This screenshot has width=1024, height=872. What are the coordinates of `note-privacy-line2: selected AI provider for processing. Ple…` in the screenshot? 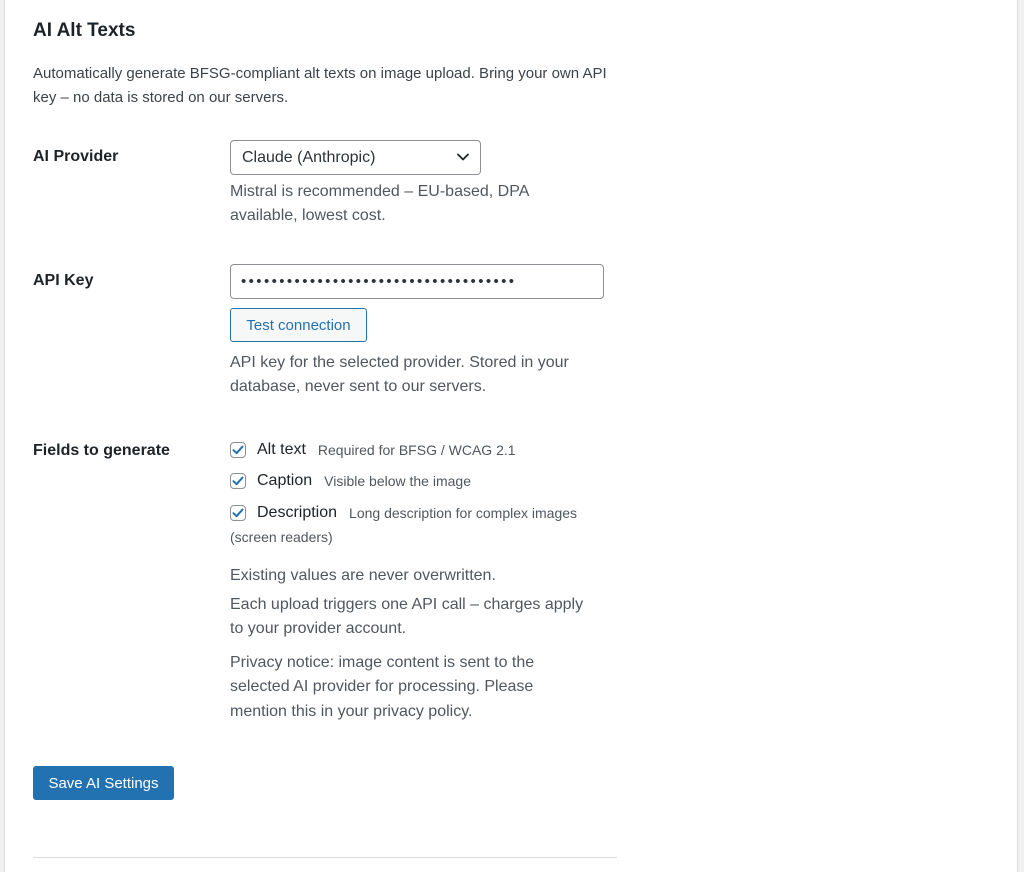 It's located at (382, 686).